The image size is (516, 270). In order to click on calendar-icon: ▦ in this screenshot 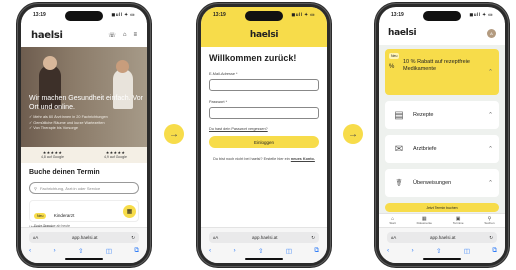, I will do `click(129, 211)`.